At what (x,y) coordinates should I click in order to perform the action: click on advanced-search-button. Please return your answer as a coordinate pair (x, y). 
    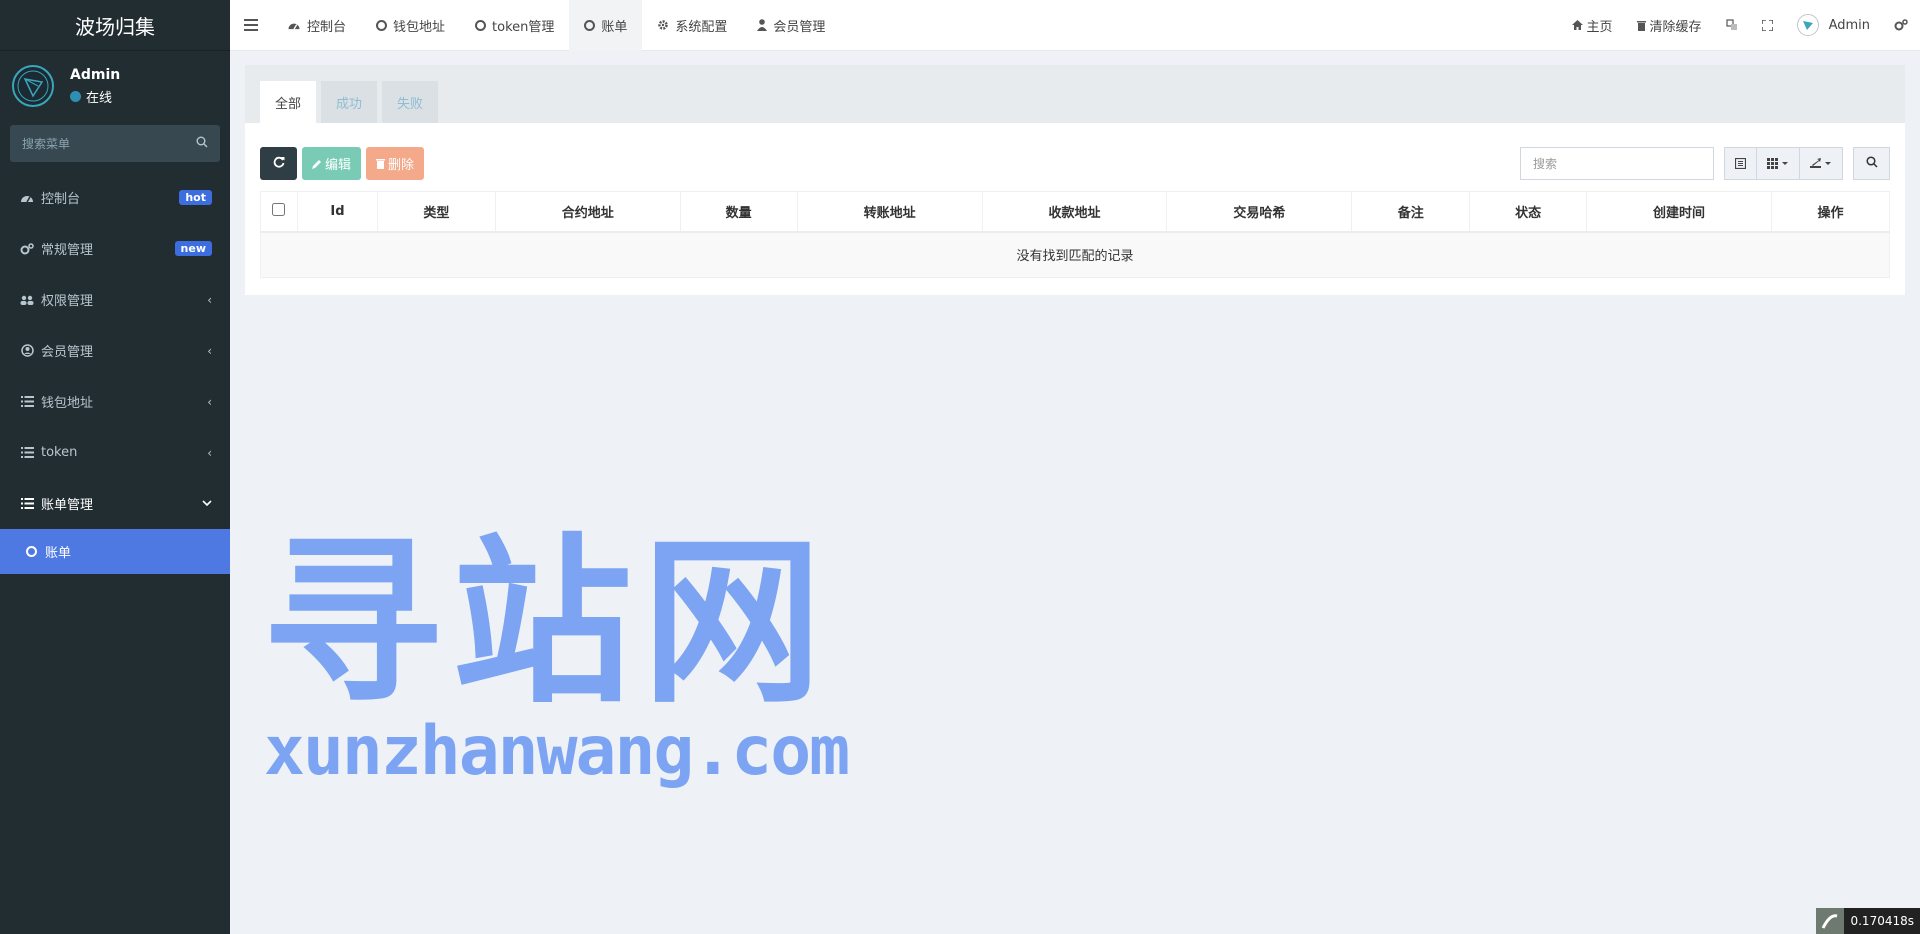
    Looking at the image, I should click on (1871, 163).